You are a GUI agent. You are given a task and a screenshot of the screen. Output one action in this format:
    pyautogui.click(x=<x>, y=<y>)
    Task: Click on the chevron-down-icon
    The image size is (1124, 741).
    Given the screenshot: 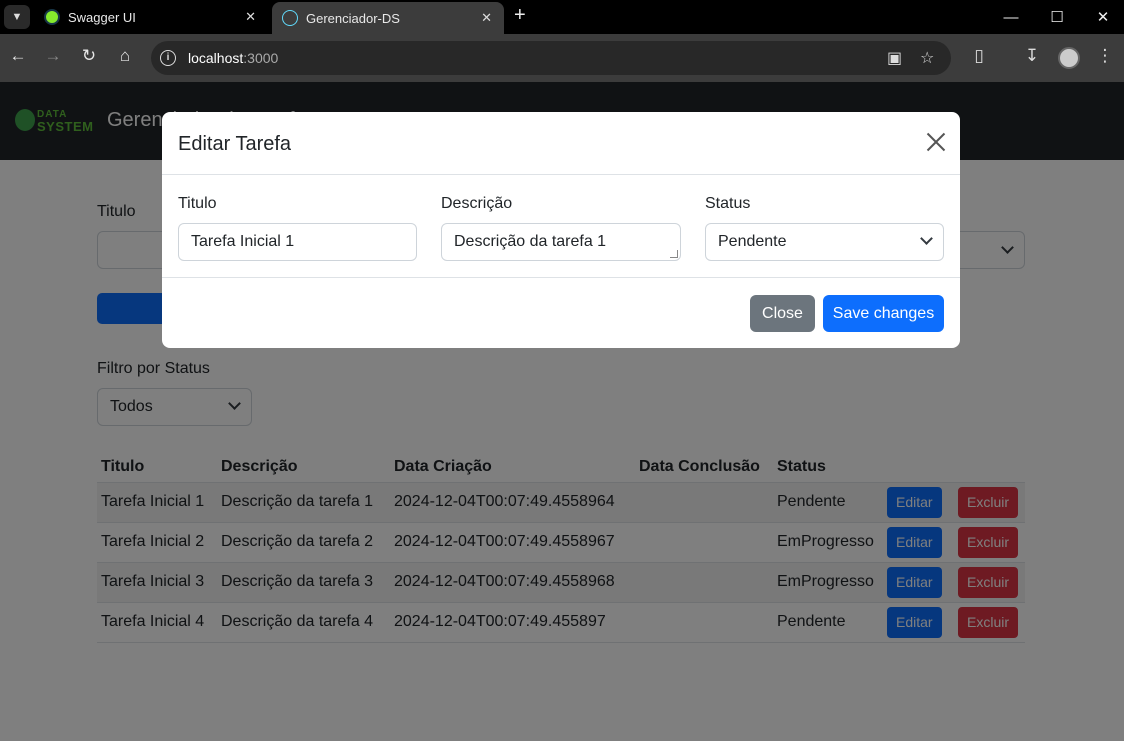 What is the action you would take?
    pyautogui.click(x=926, y=238)
    